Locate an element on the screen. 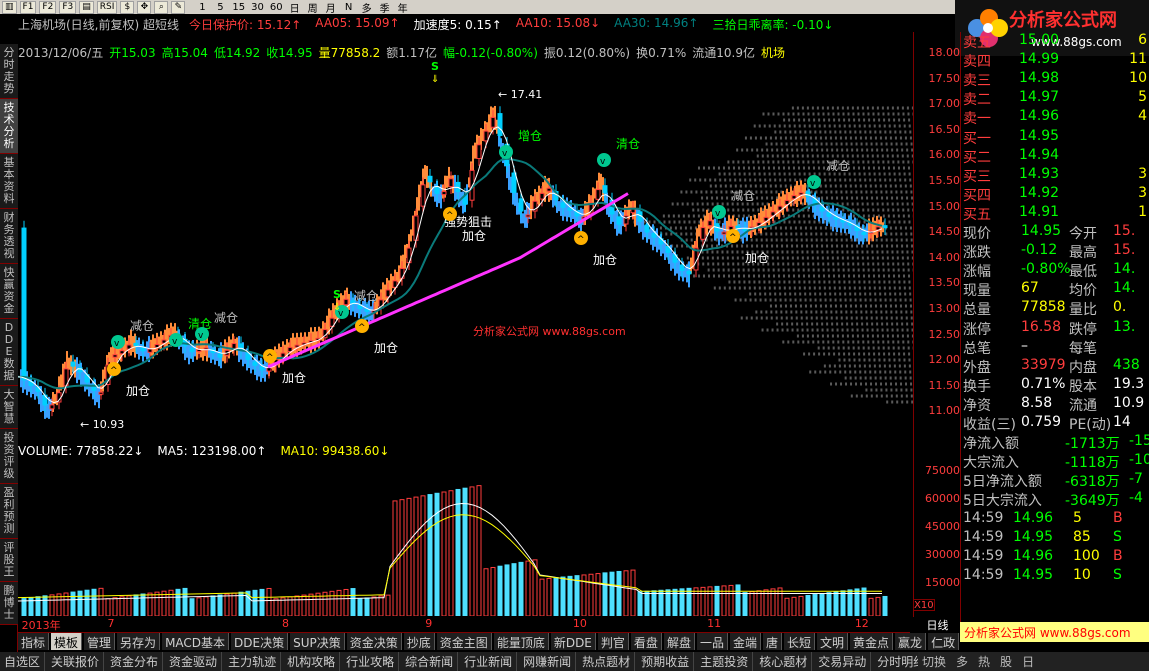 The image size is (1149, 671). template-tab: MACD基本 is located at coordinates (196, 641).